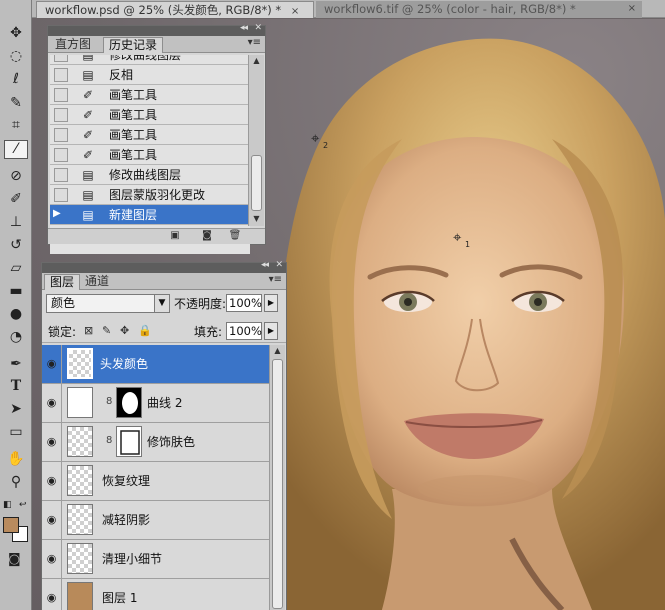 This screenshot has width=665, height=610. Describe the element at coordinates (271, 303) in the screenshot. I see `opacity-slider-button: ▶` at that location.